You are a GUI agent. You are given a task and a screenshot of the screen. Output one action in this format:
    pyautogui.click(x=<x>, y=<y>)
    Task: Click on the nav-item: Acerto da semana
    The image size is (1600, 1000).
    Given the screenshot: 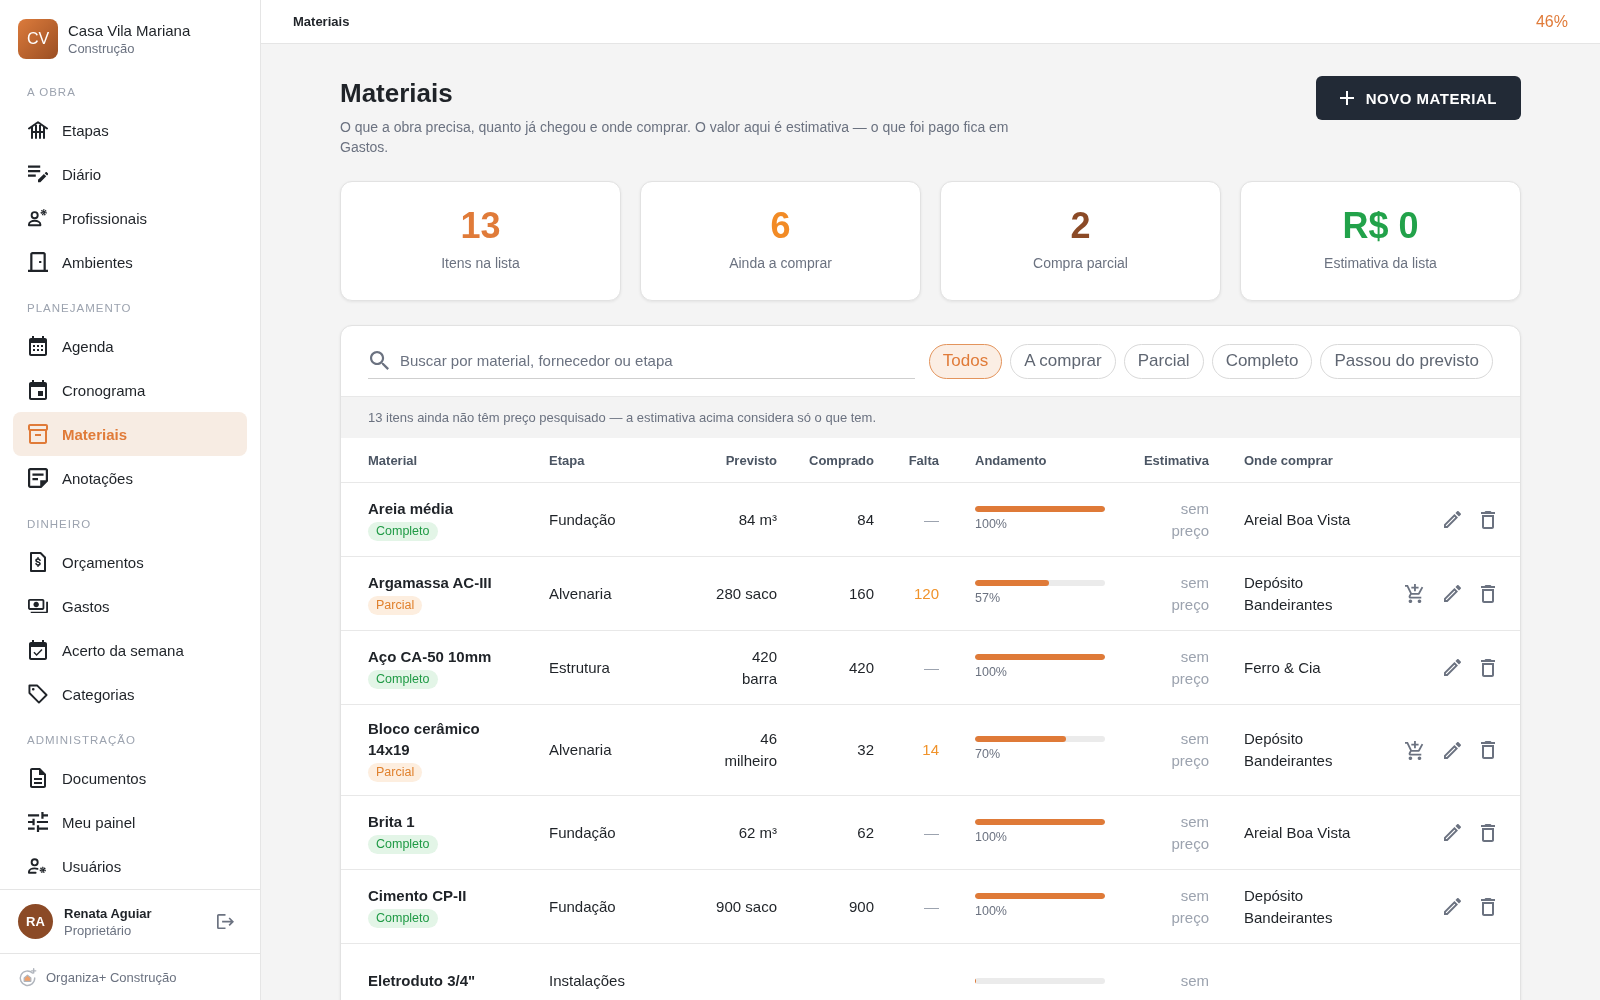 What is the action you would take?
    pyautogui.click(x=130, y=650)
    